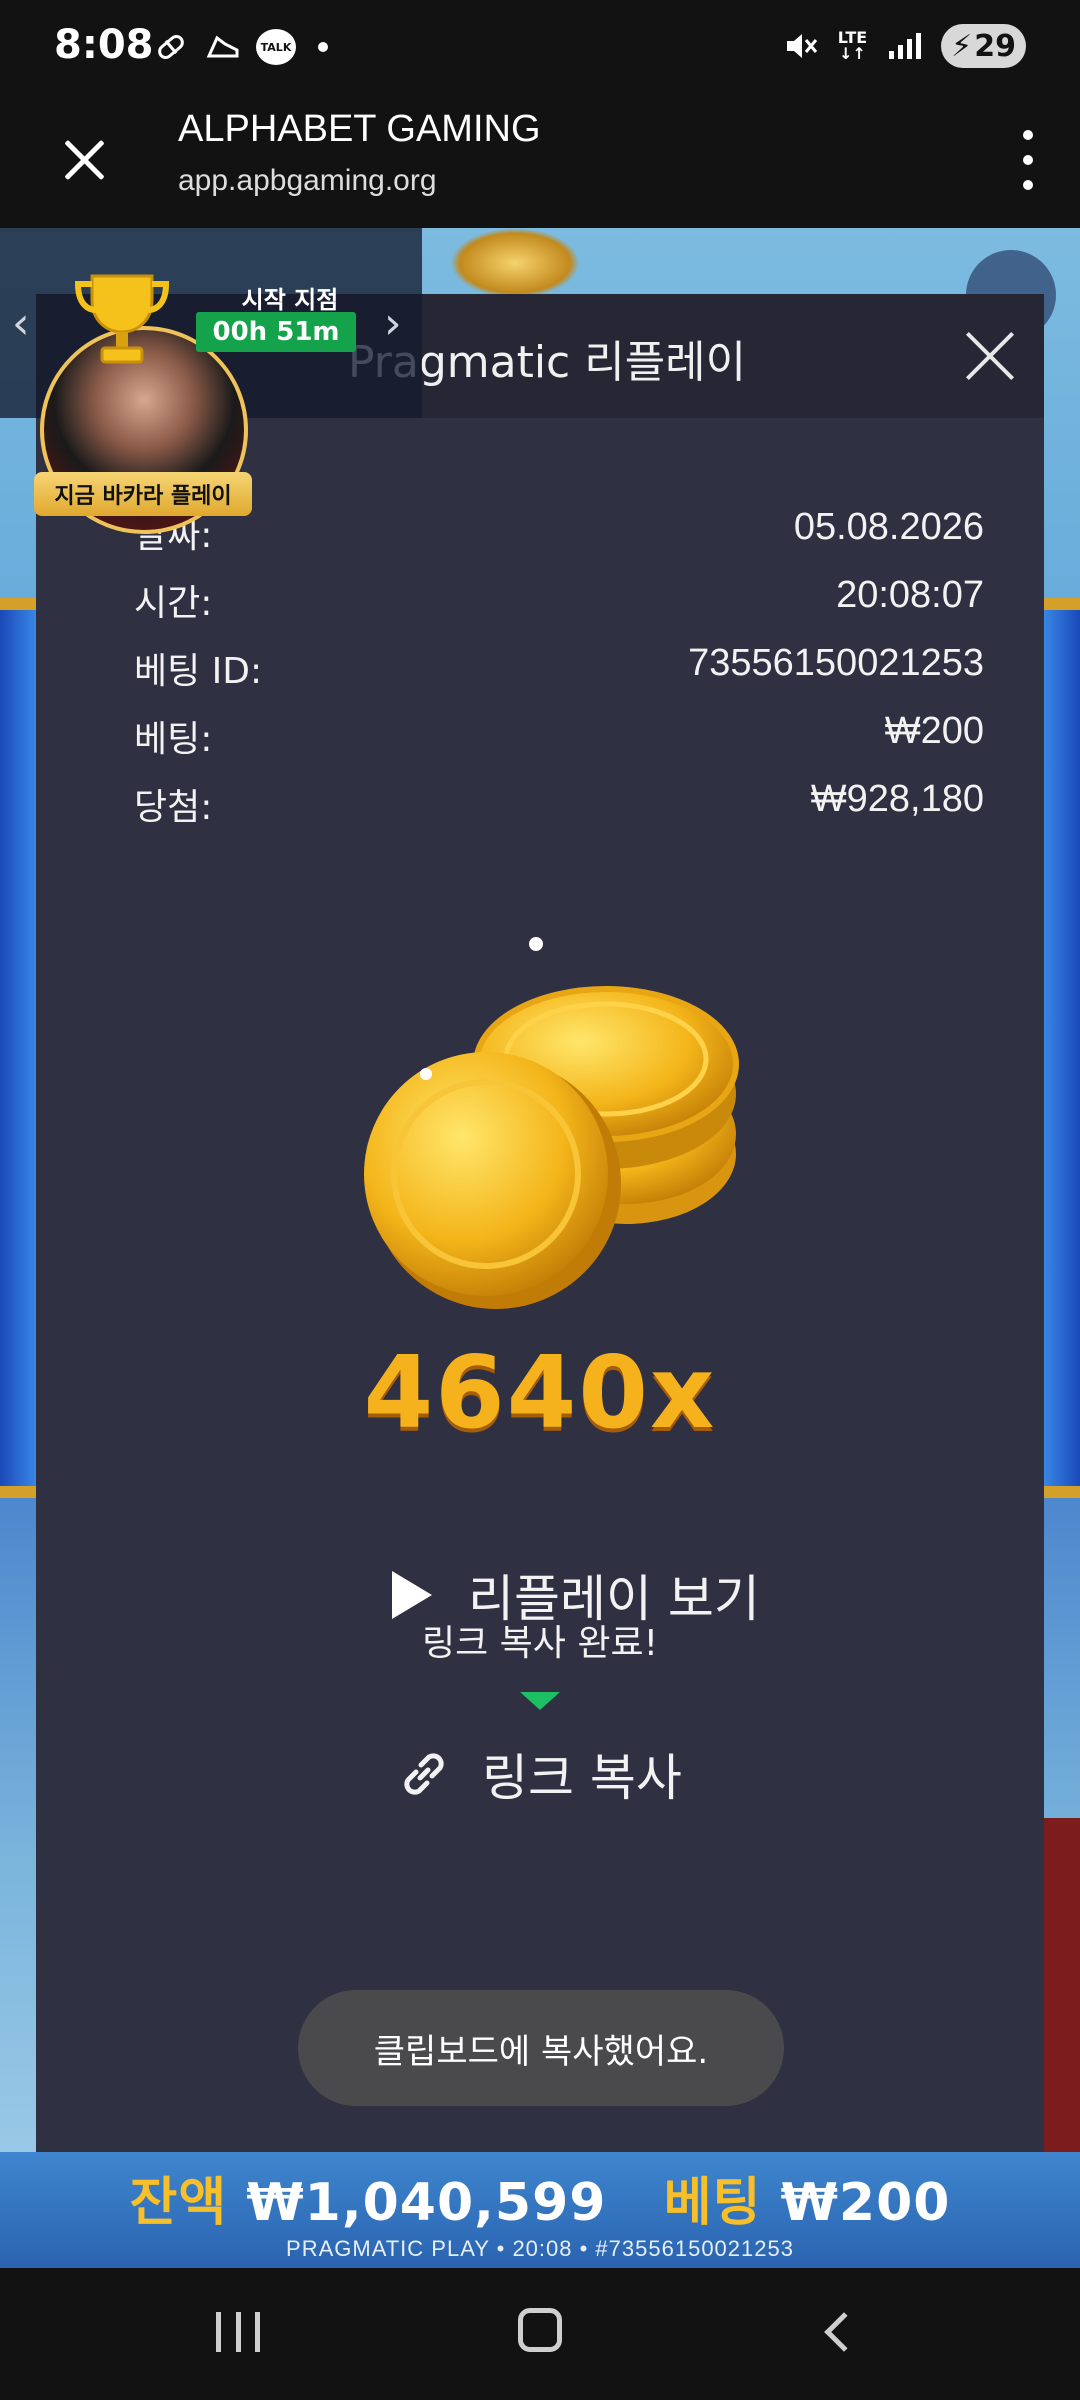 The image size is (1080, 2400). I want to click on signal-icon, so click(904, 46).